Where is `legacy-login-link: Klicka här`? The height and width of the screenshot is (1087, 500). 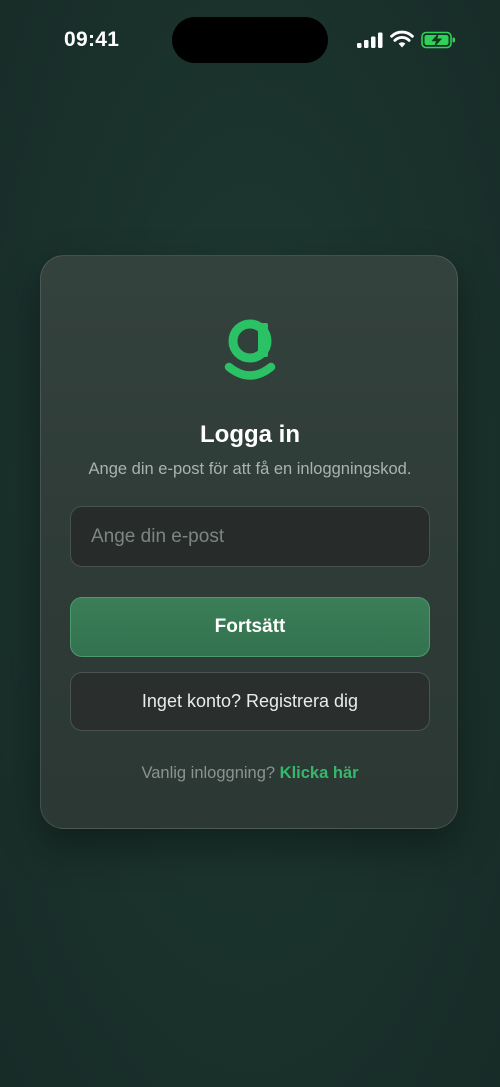 legacy-login-link: Klicka här is located at coordinates (319, 773).